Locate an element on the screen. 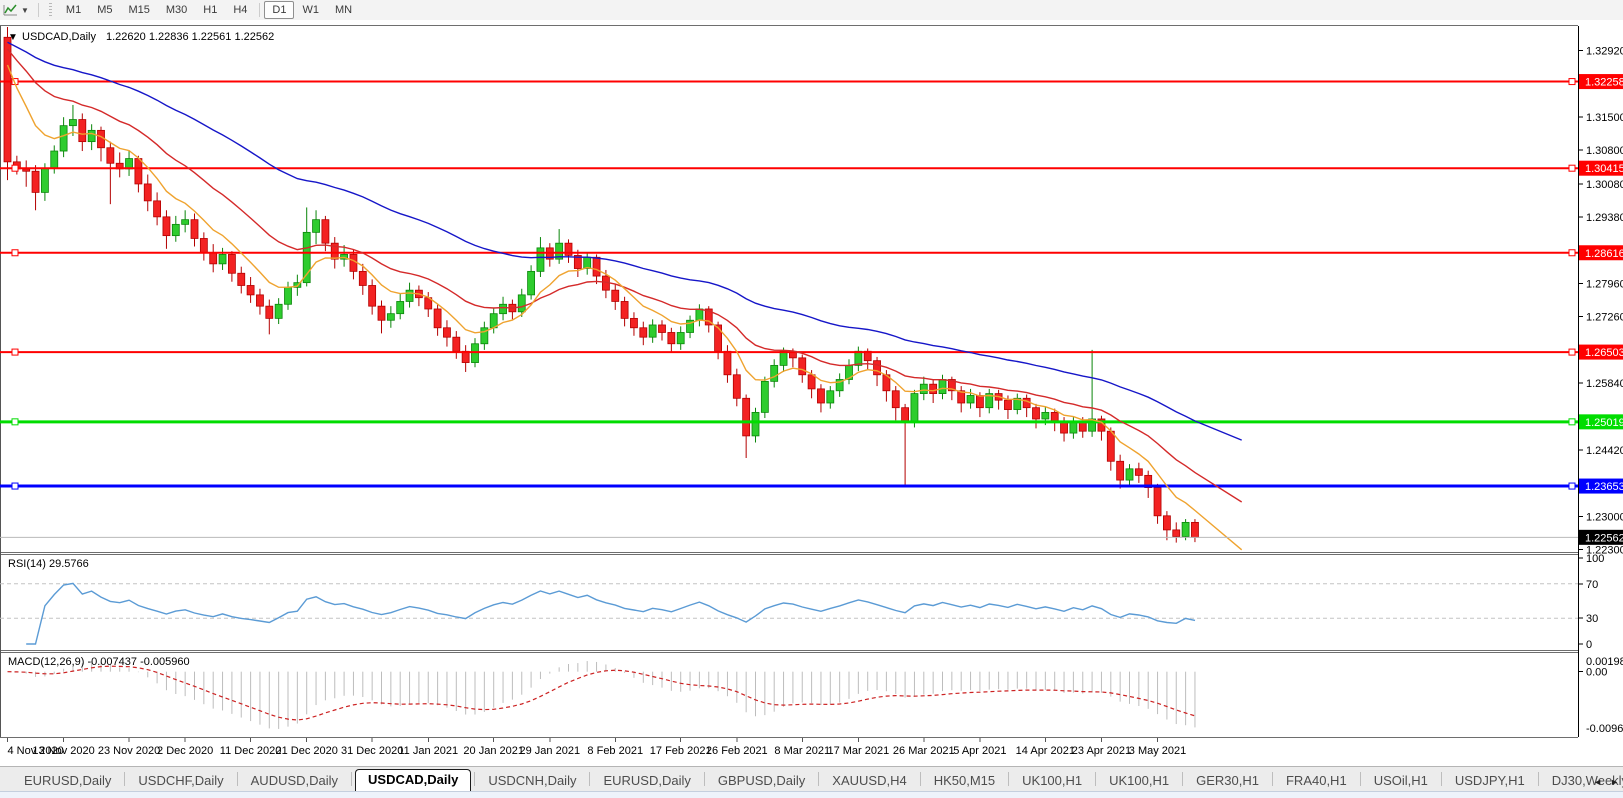 The height and width of the screenshot is (798, 1623). svg-text: 1.28616 is located at coordinates (1604, 254).